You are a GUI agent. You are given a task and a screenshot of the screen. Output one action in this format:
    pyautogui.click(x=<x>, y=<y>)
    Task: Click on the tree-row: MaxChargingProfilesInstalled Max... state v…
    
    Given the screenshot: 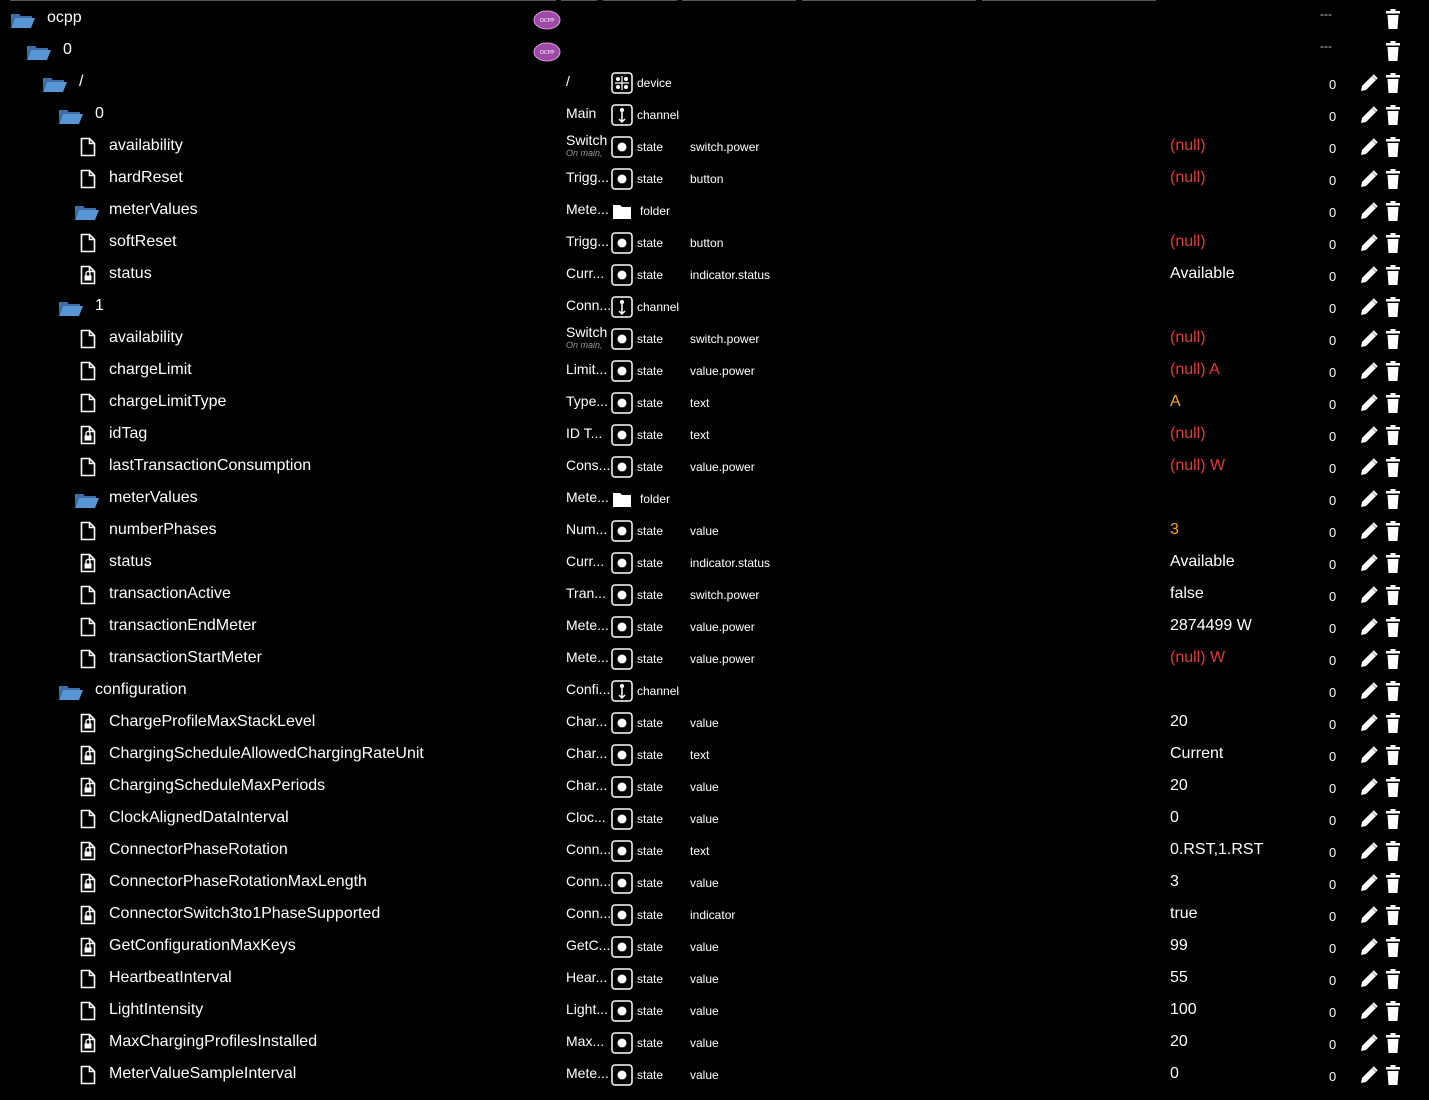 What is the action you would take?
    pyautogui.click(x=714, y=1043)
    